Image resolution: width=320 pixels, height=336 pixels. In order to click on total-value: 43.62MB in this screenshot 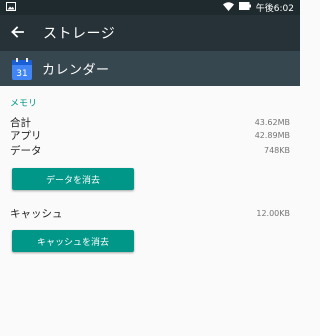, I will do `click(272, 122)`.